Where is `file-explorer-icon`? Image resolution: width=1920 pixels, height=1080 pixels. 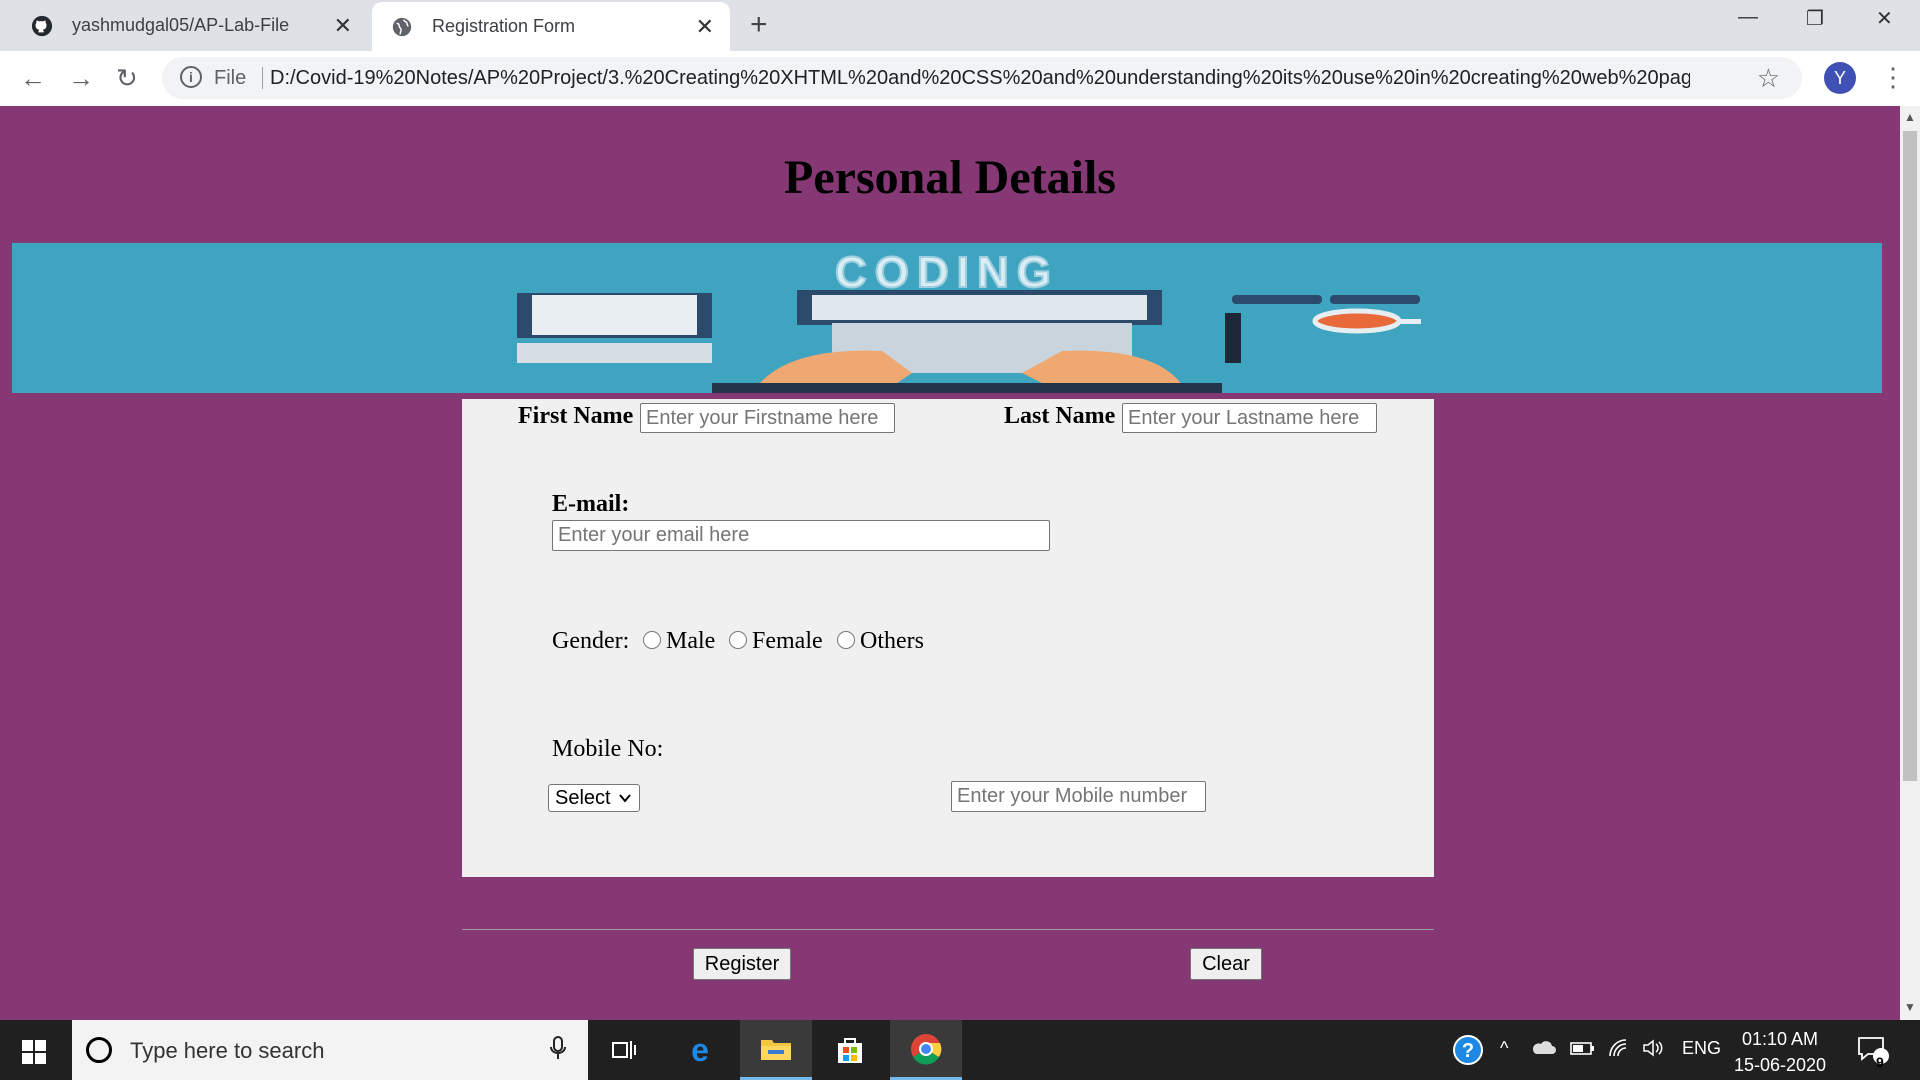
file-explorer-icon is located at coordinates (776, 1050).